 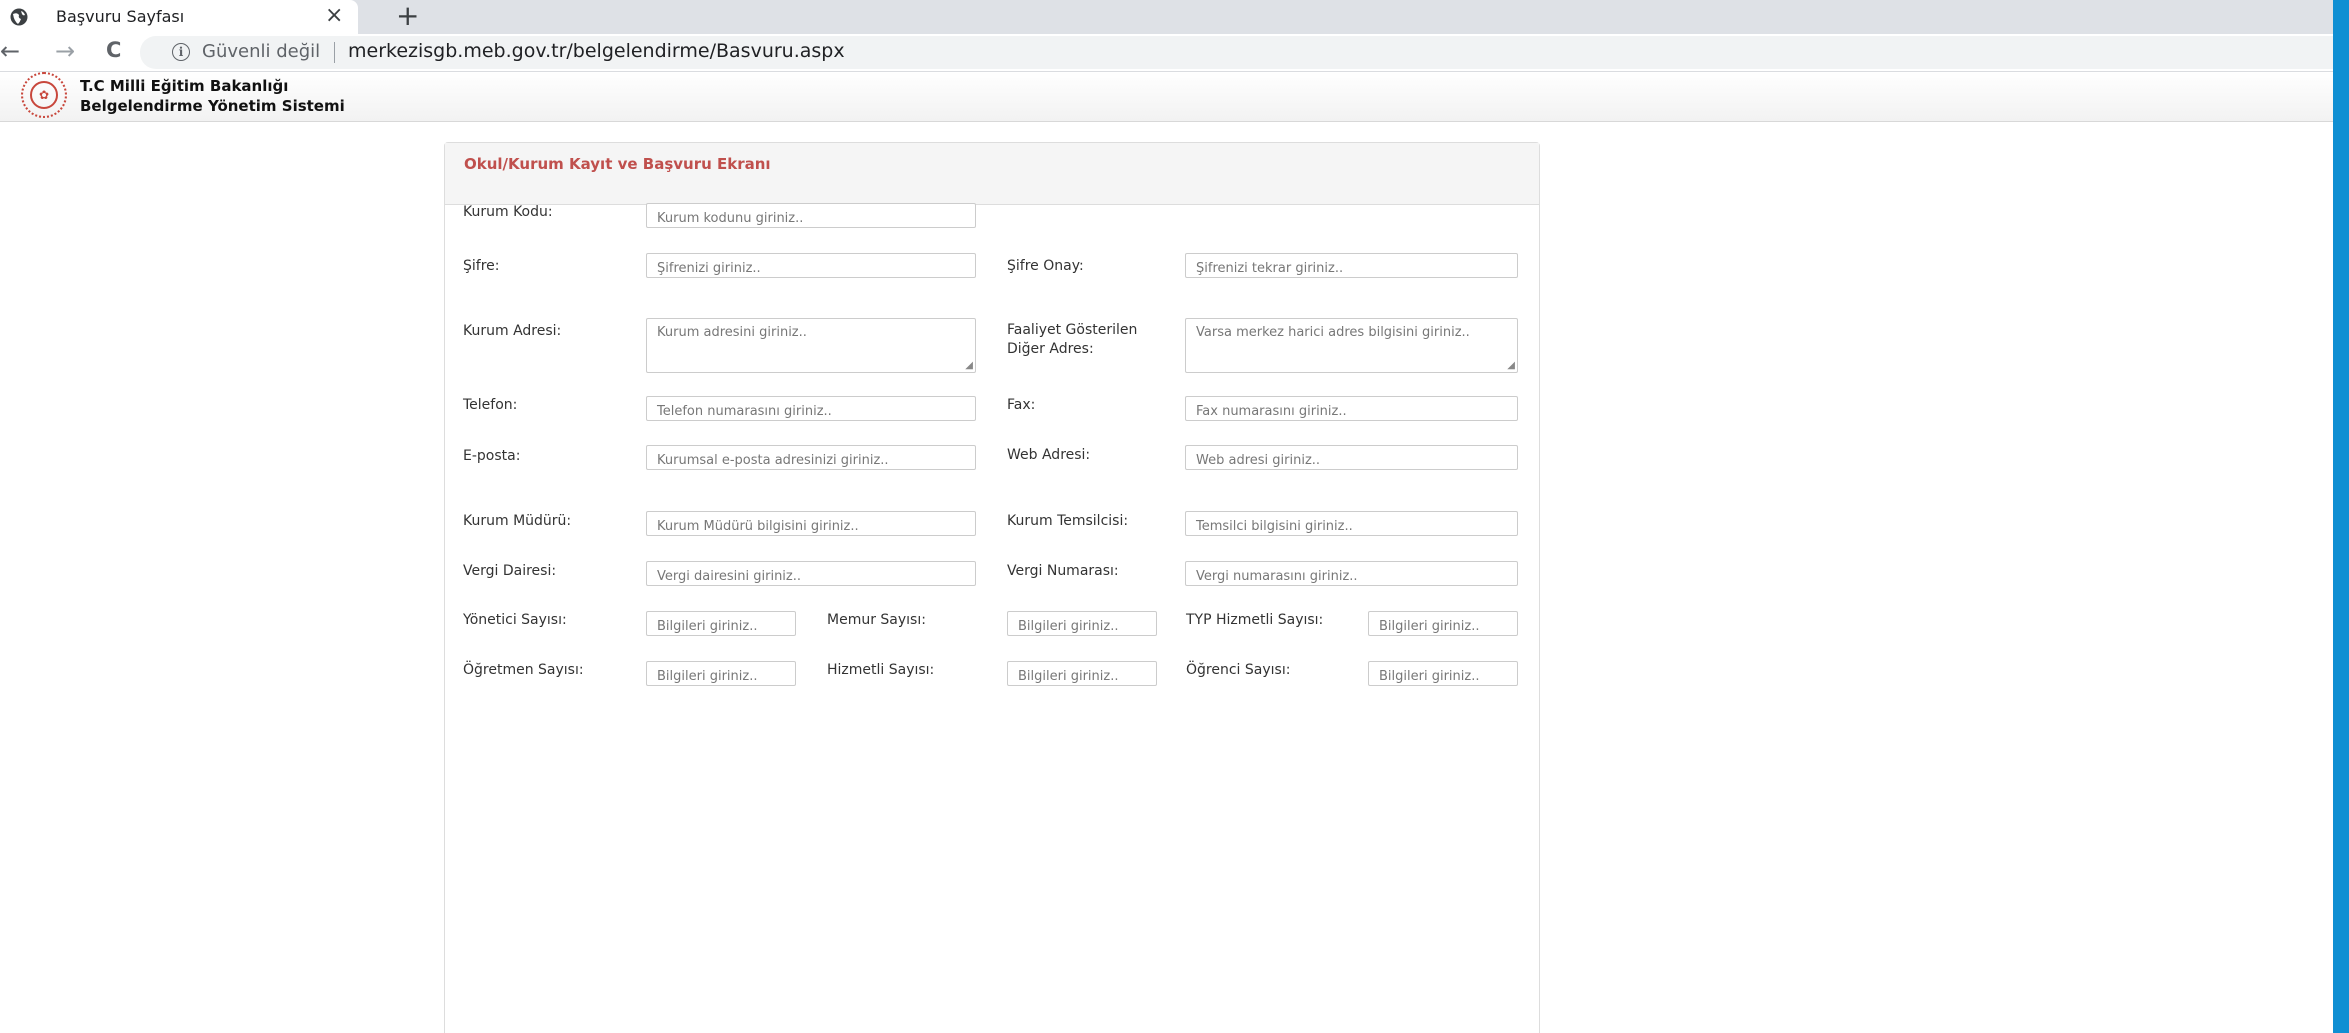 I want to click on kurum-adresi-label: Kurum Adresi:, so click(x=512, y=331).